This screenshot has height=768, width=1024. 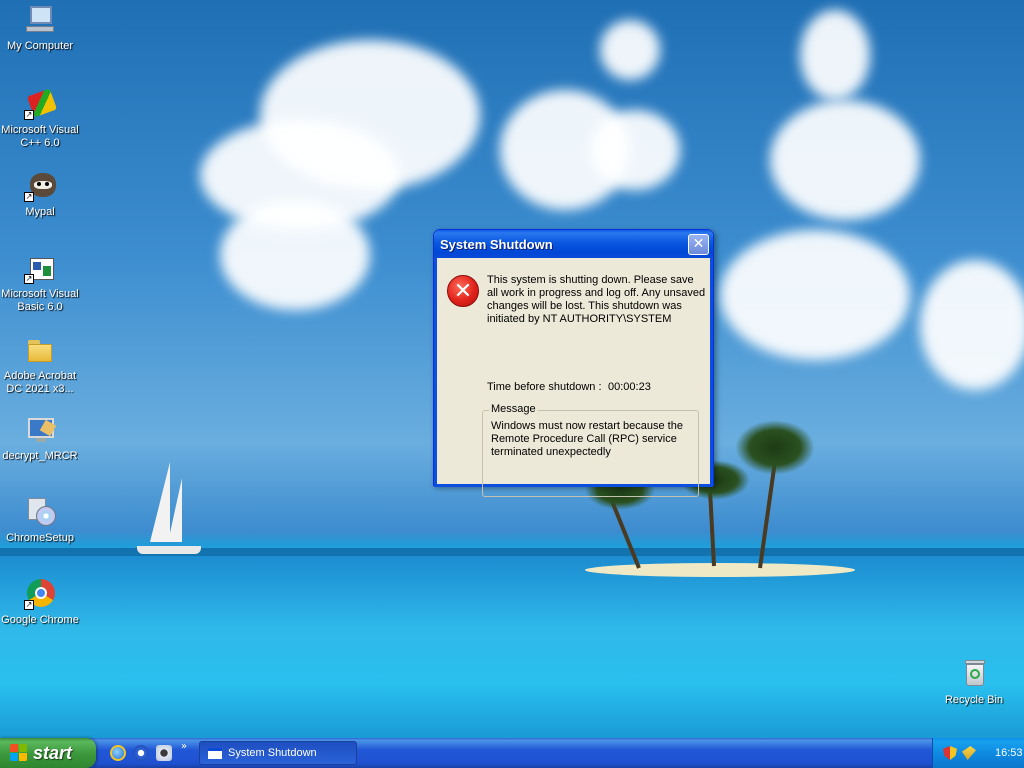 I want to click on recycle-bin-icon, so click(x=974, y=674).